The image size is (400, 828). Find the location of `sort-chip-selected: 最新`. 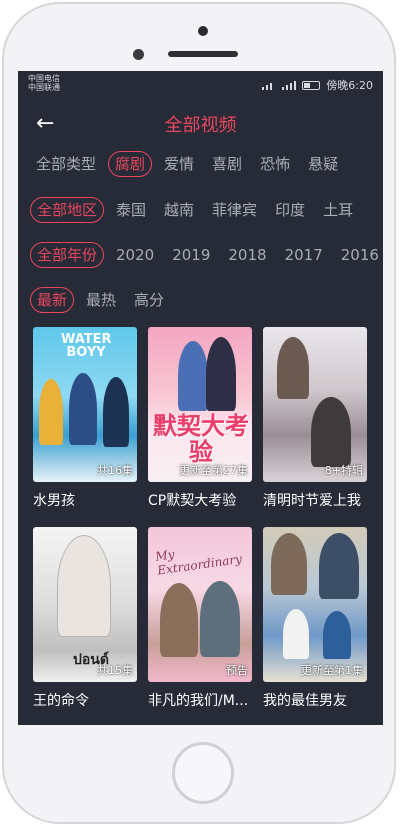

sort-chip-selected: 最新 is located at coordinates (52, 300).